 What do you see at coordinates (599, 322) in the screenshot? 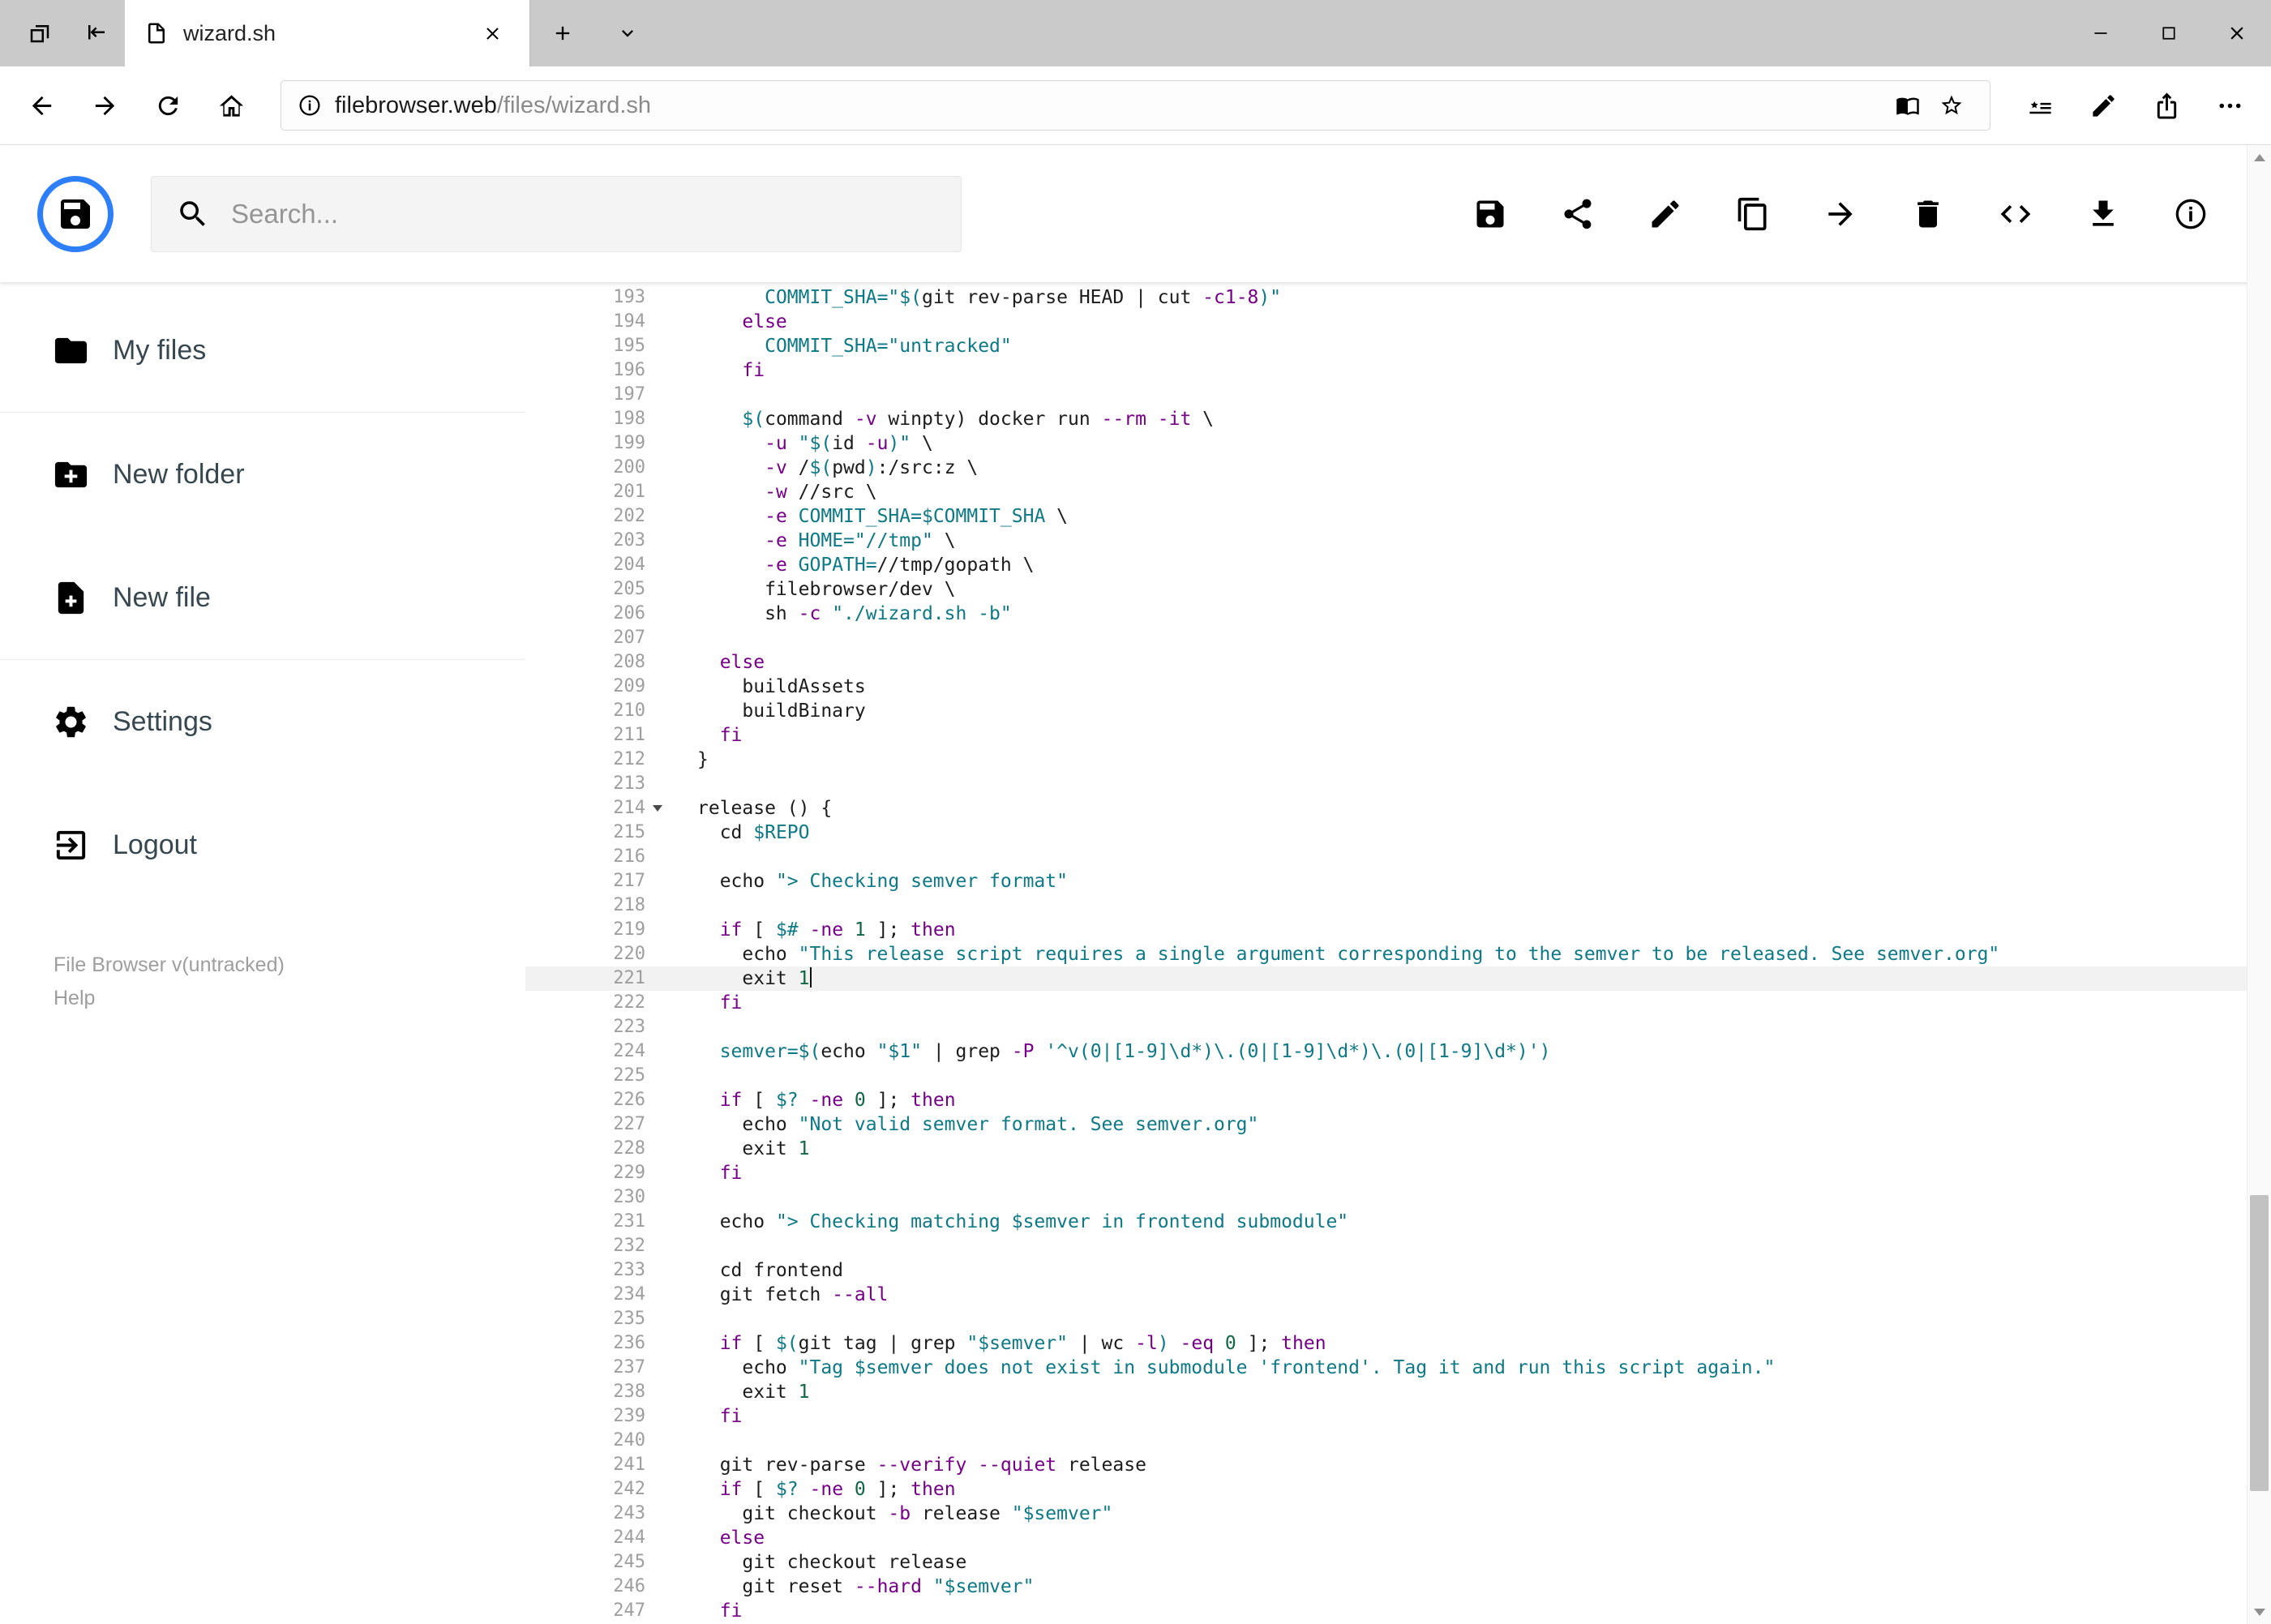
I see `line-number-gutter: 194` at bounding box center [599, 322].